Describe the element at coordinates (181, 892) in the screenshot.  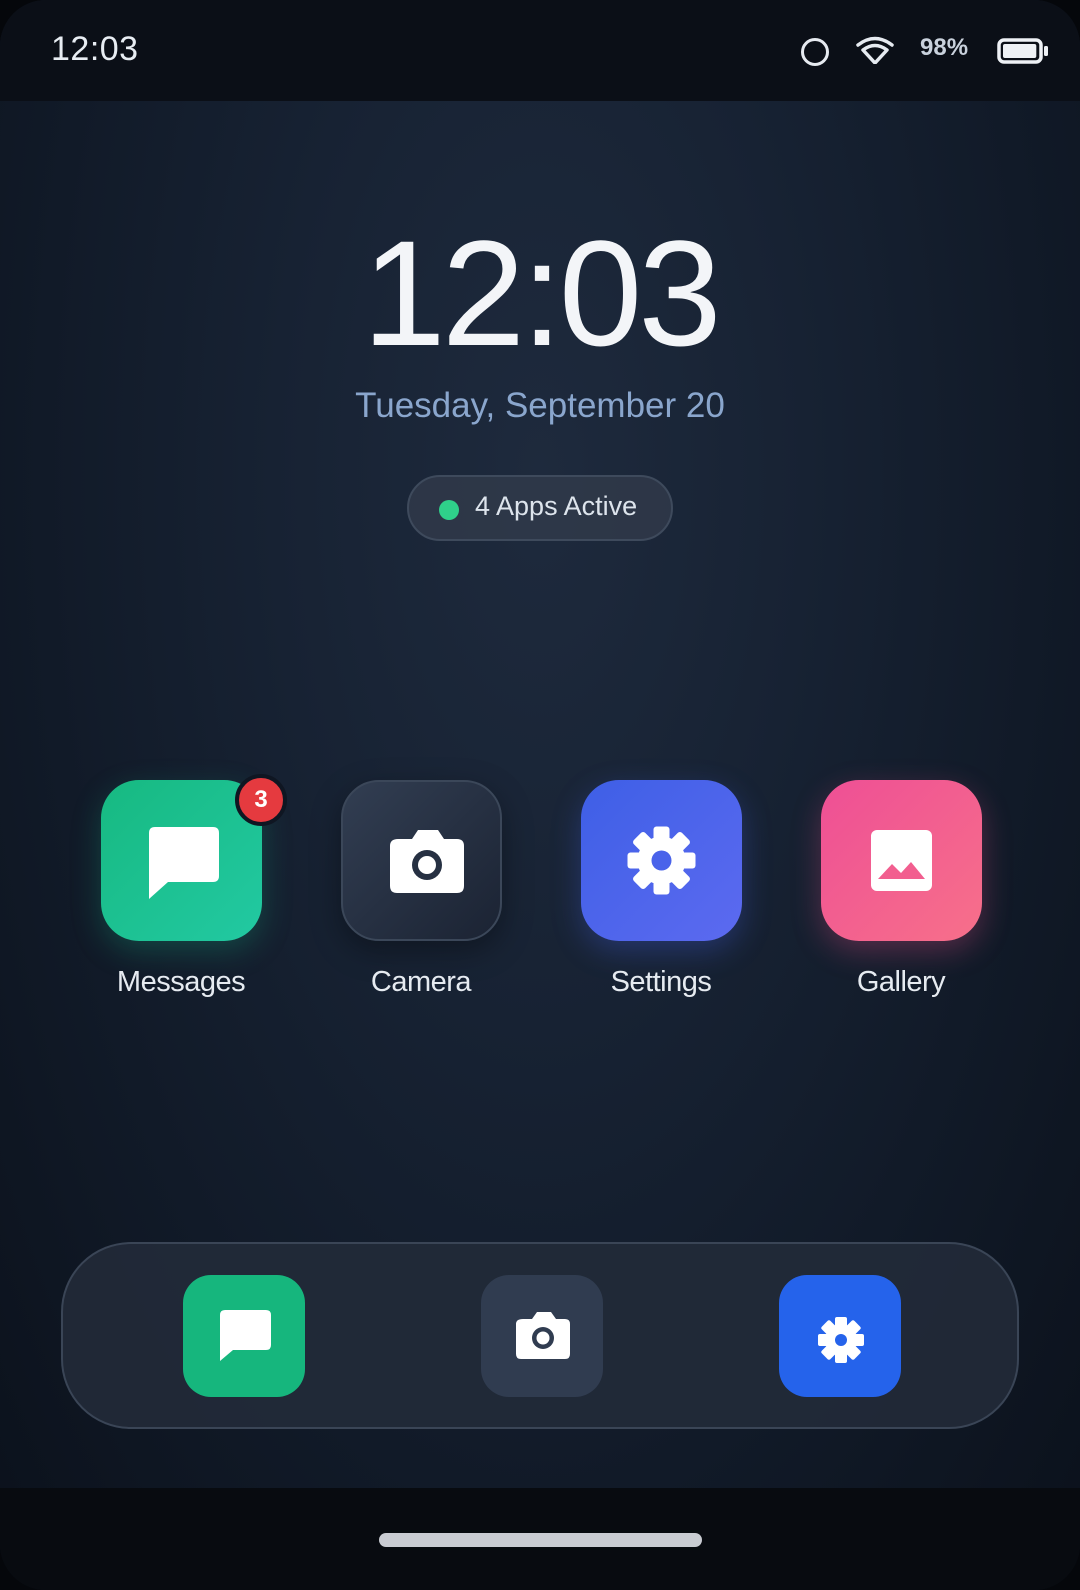
I see `app-messages: 3 Messages` at that location.